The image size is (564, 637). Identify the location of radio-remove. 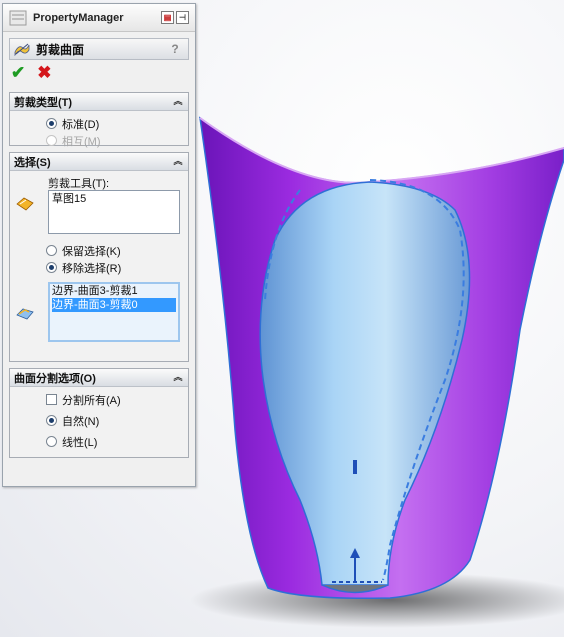
(51, 267).